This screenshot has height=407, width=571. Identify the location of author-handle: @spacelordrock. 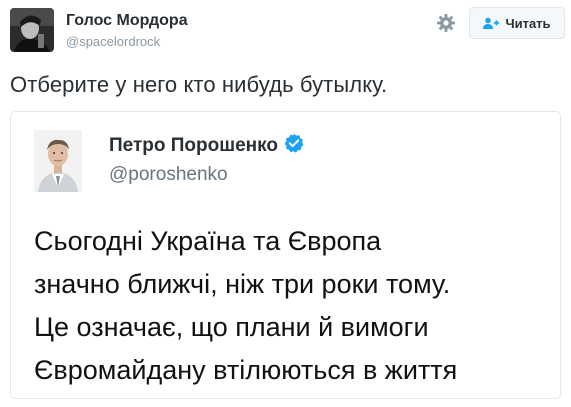
(113, 41).